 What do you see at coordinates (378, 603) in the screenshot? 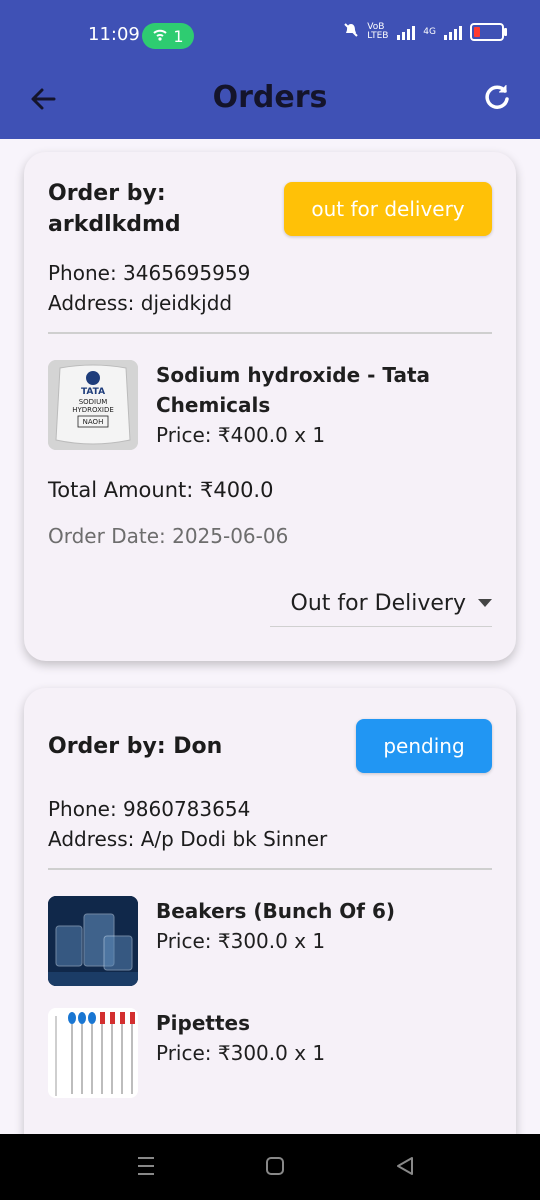
I see `status-dropdown-value: Out for Delivery` at bounding box center [378, 603].